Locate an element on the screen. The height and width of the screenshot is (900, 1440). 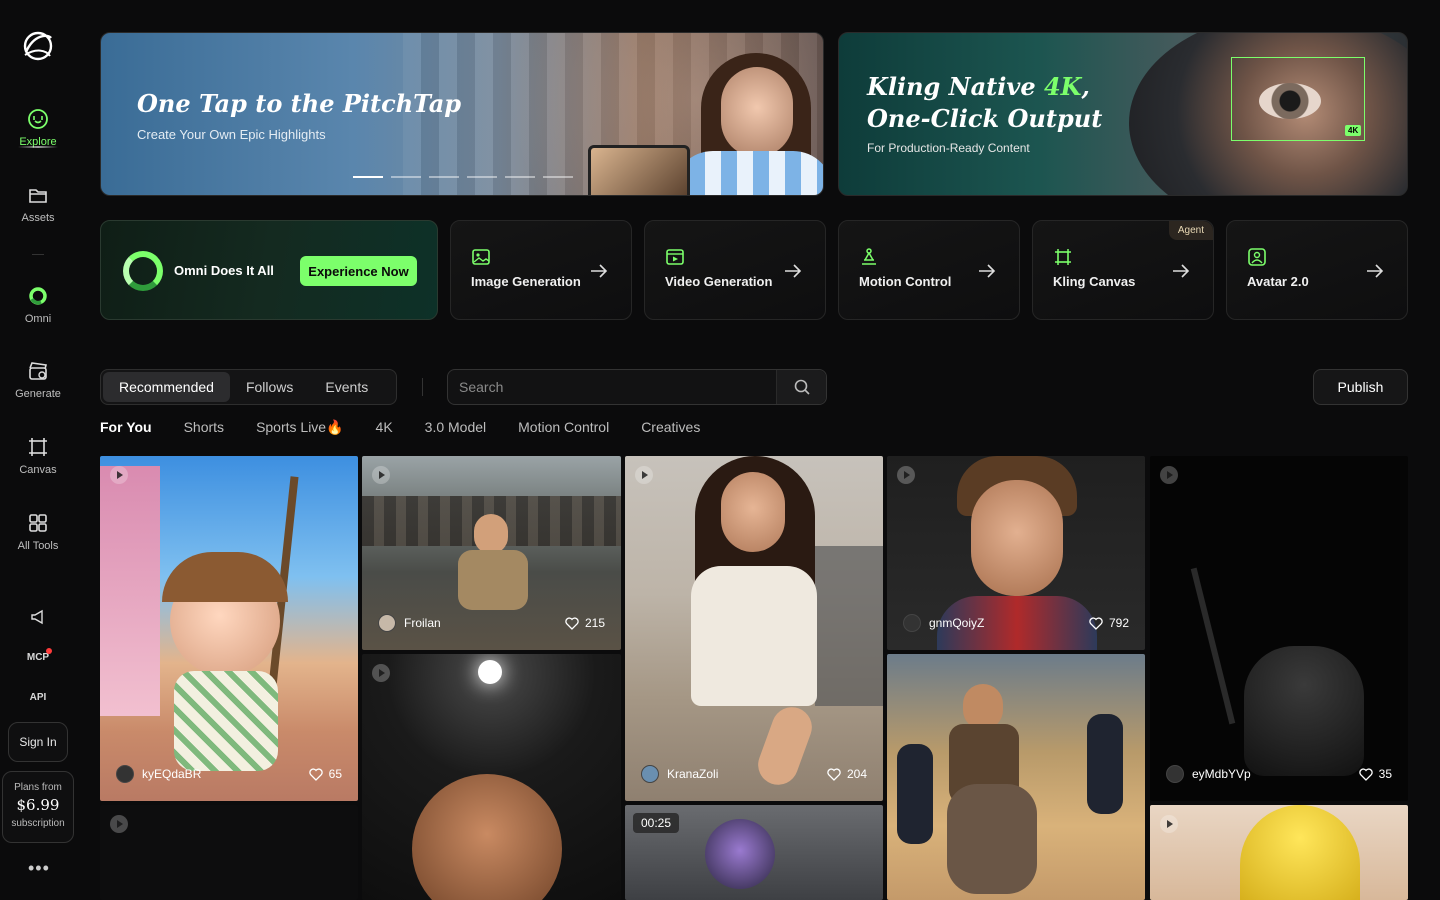
plans-card: Plans from $6.99 subscription is located at coordinates (38, 807).